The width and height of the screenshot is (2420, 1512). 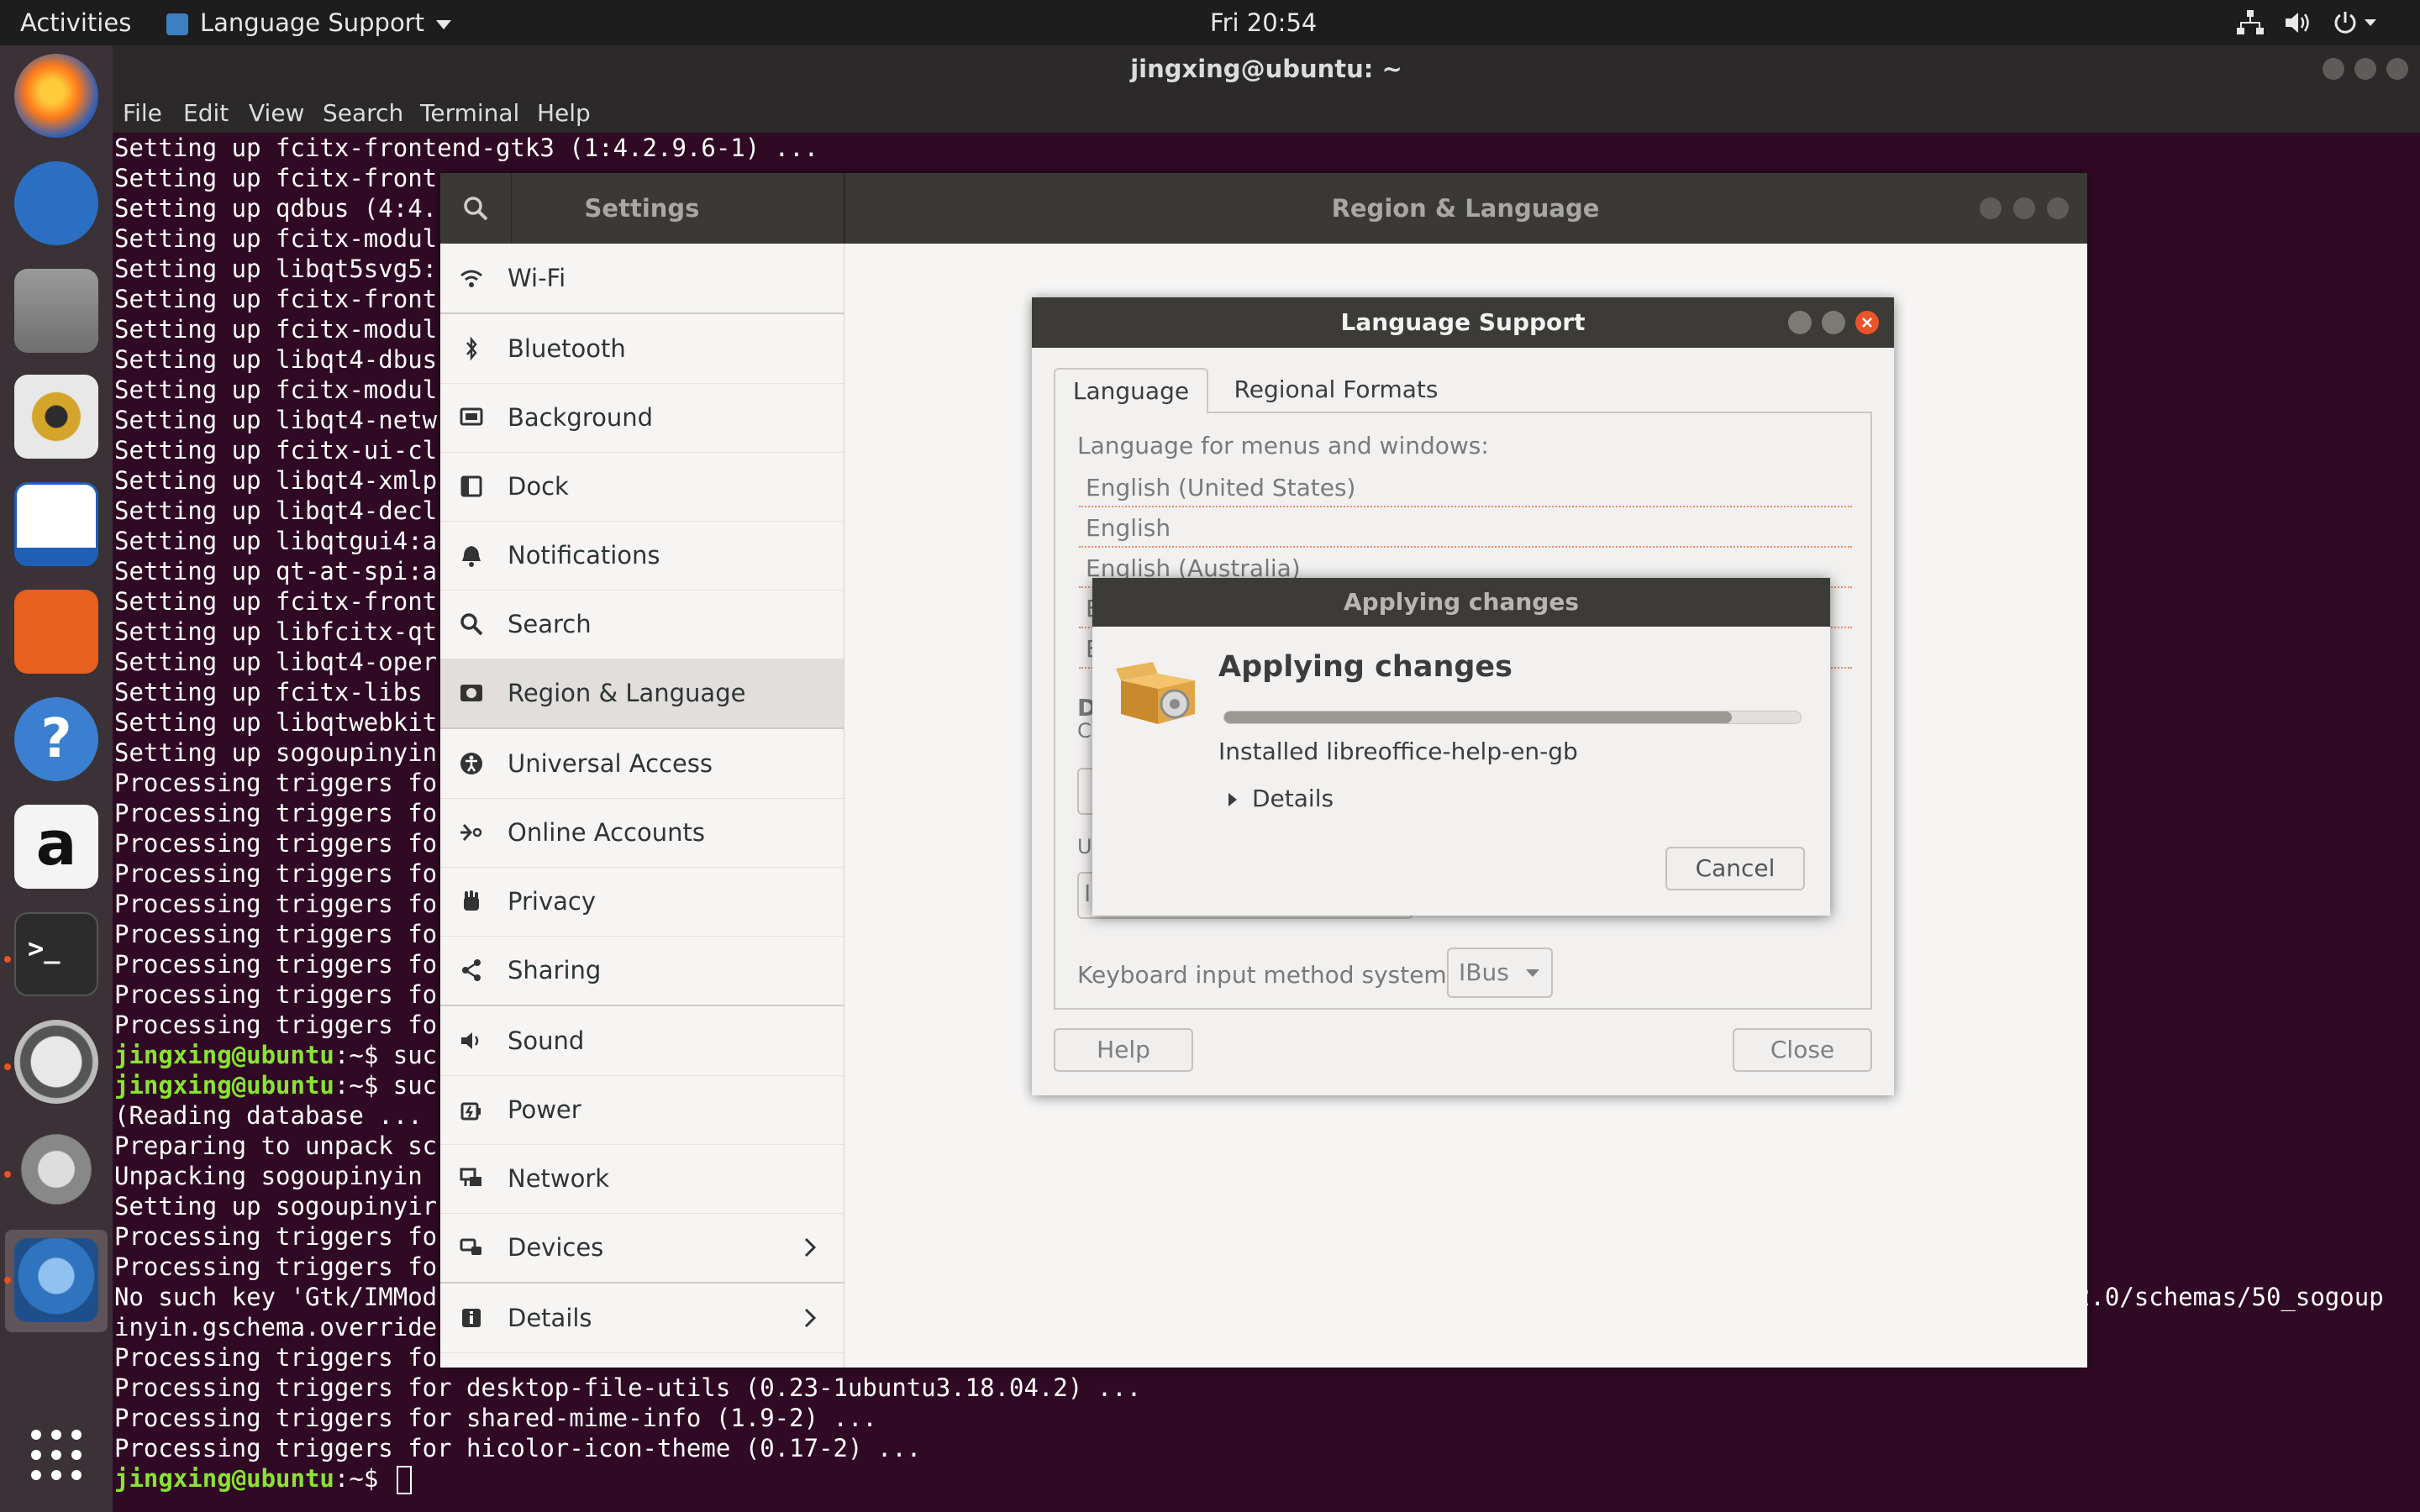 I want to click on cancel-button: Cancel, so click(x=1735, y=868).